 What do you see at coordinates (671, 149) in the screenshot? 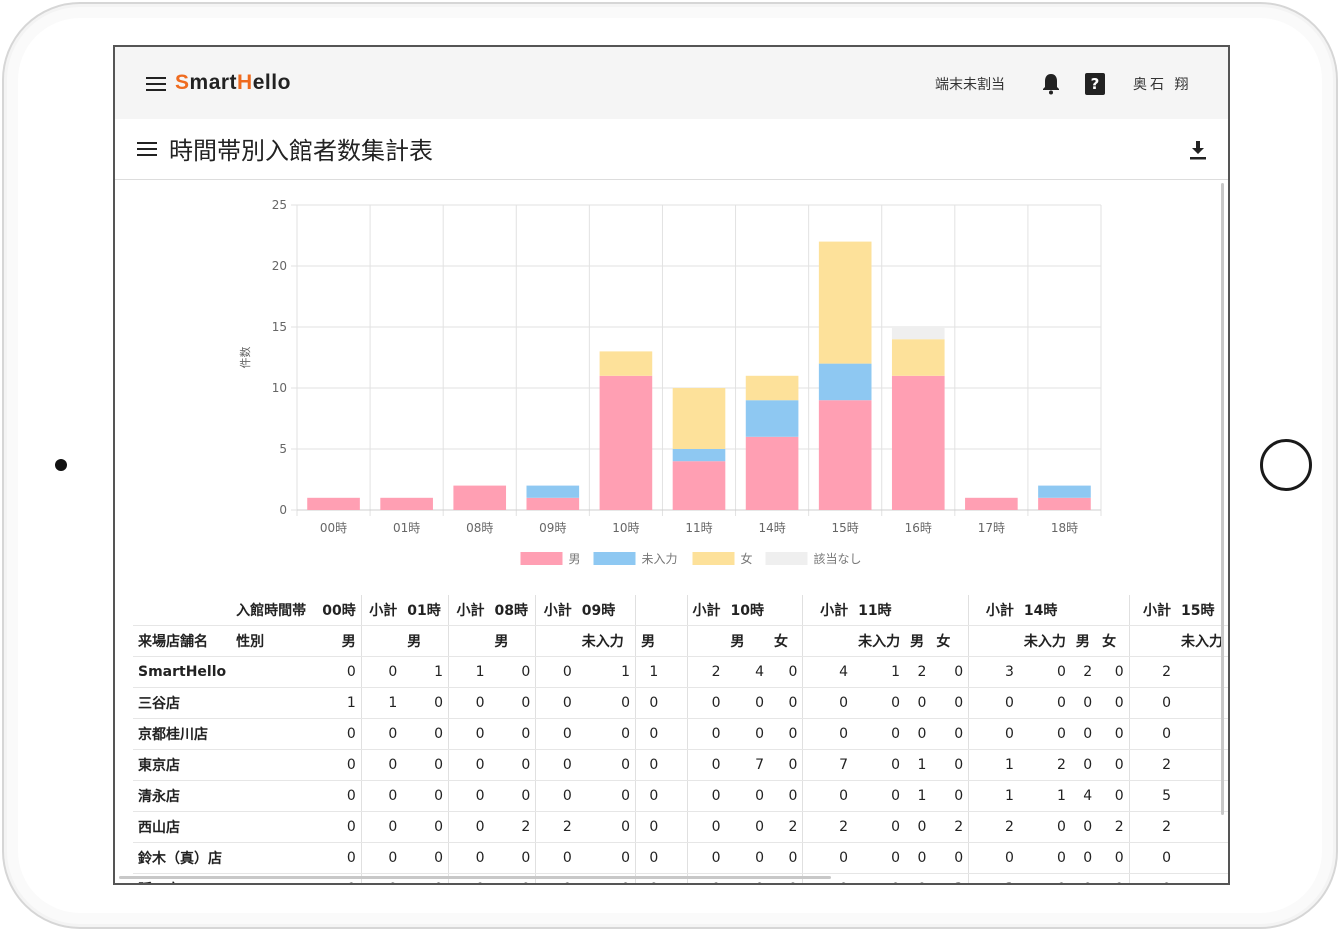
I see `page-header: 時間帯別入館者数集計表` at bounding box center [671, 149].